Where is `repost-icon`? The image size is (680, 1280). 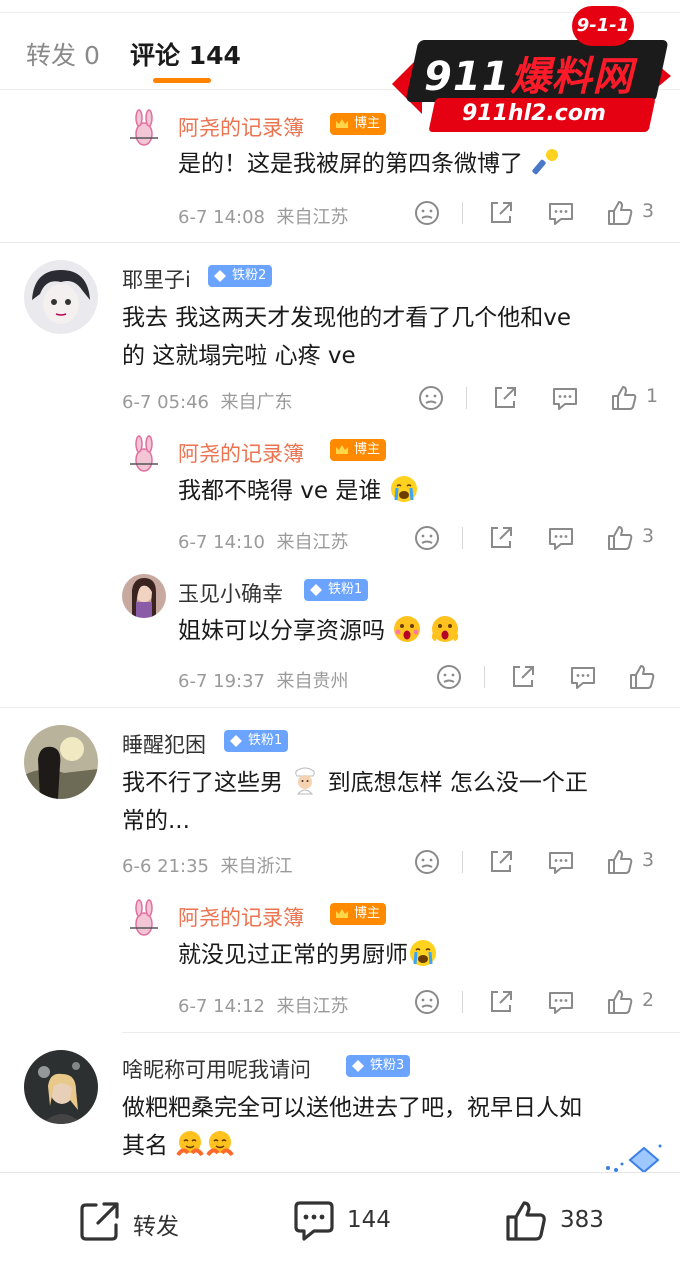 repost-icon is located at coordinates (100, 1221).